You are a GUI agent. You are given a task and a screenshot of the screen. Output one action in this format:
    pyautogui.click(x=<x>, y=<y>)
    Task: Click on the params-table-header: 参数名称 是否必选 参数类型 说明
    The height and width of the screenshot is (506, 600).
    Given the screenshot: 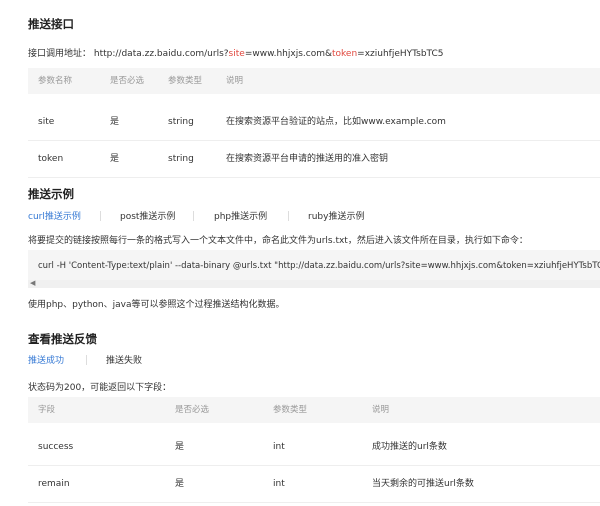 What is the action you would take?
    pyautogui.click(x=314, y=81)
    